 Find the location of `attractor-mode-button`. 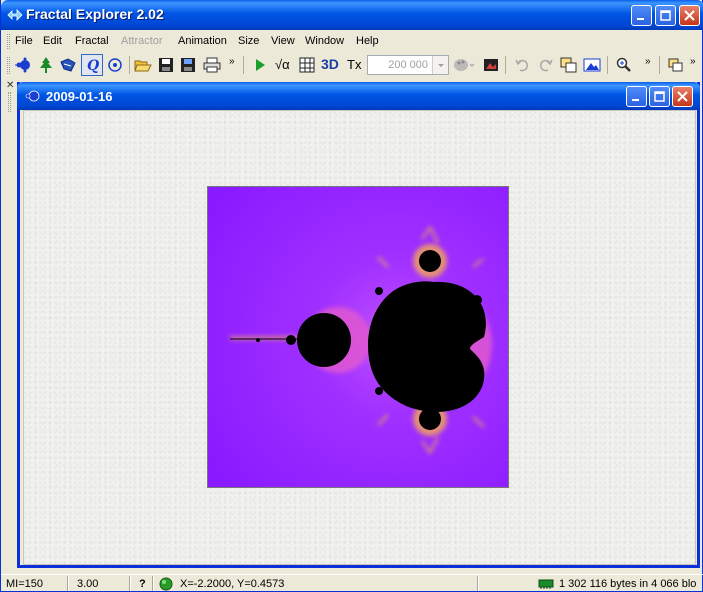

attractor-mode-button is located at coordinates (68, 65).